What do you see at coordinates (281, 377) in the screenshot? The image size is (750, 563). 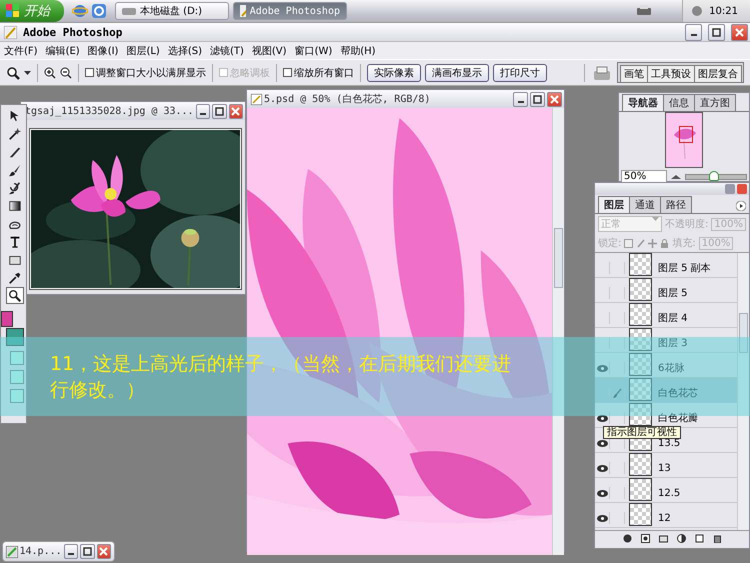 I see `caption-text: 11，这是上高光后的样子，（当然，在后期我们还要进行修改。）` at bounding box center [281, 377].